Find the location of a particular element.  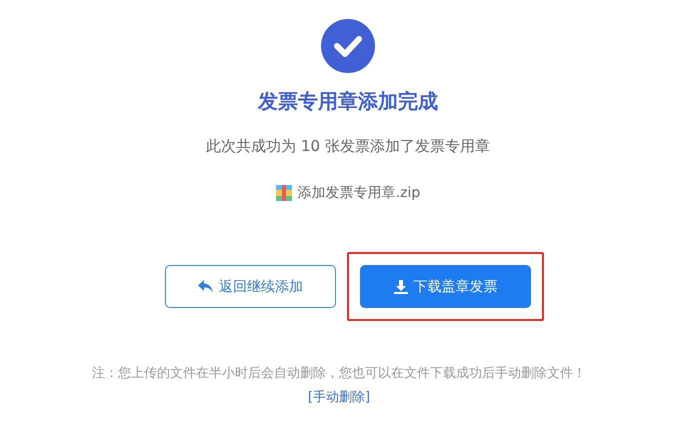

back-button: 返回继续添加 is located at coordinates (250, 286).